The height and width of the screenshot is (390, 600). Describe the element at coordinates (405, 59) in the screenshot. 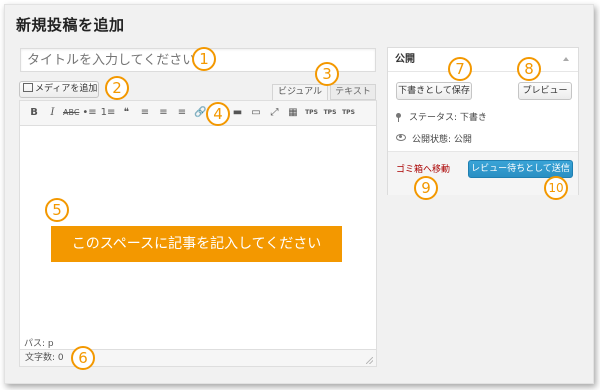

I see `publish-box-title: 公開` at that location.